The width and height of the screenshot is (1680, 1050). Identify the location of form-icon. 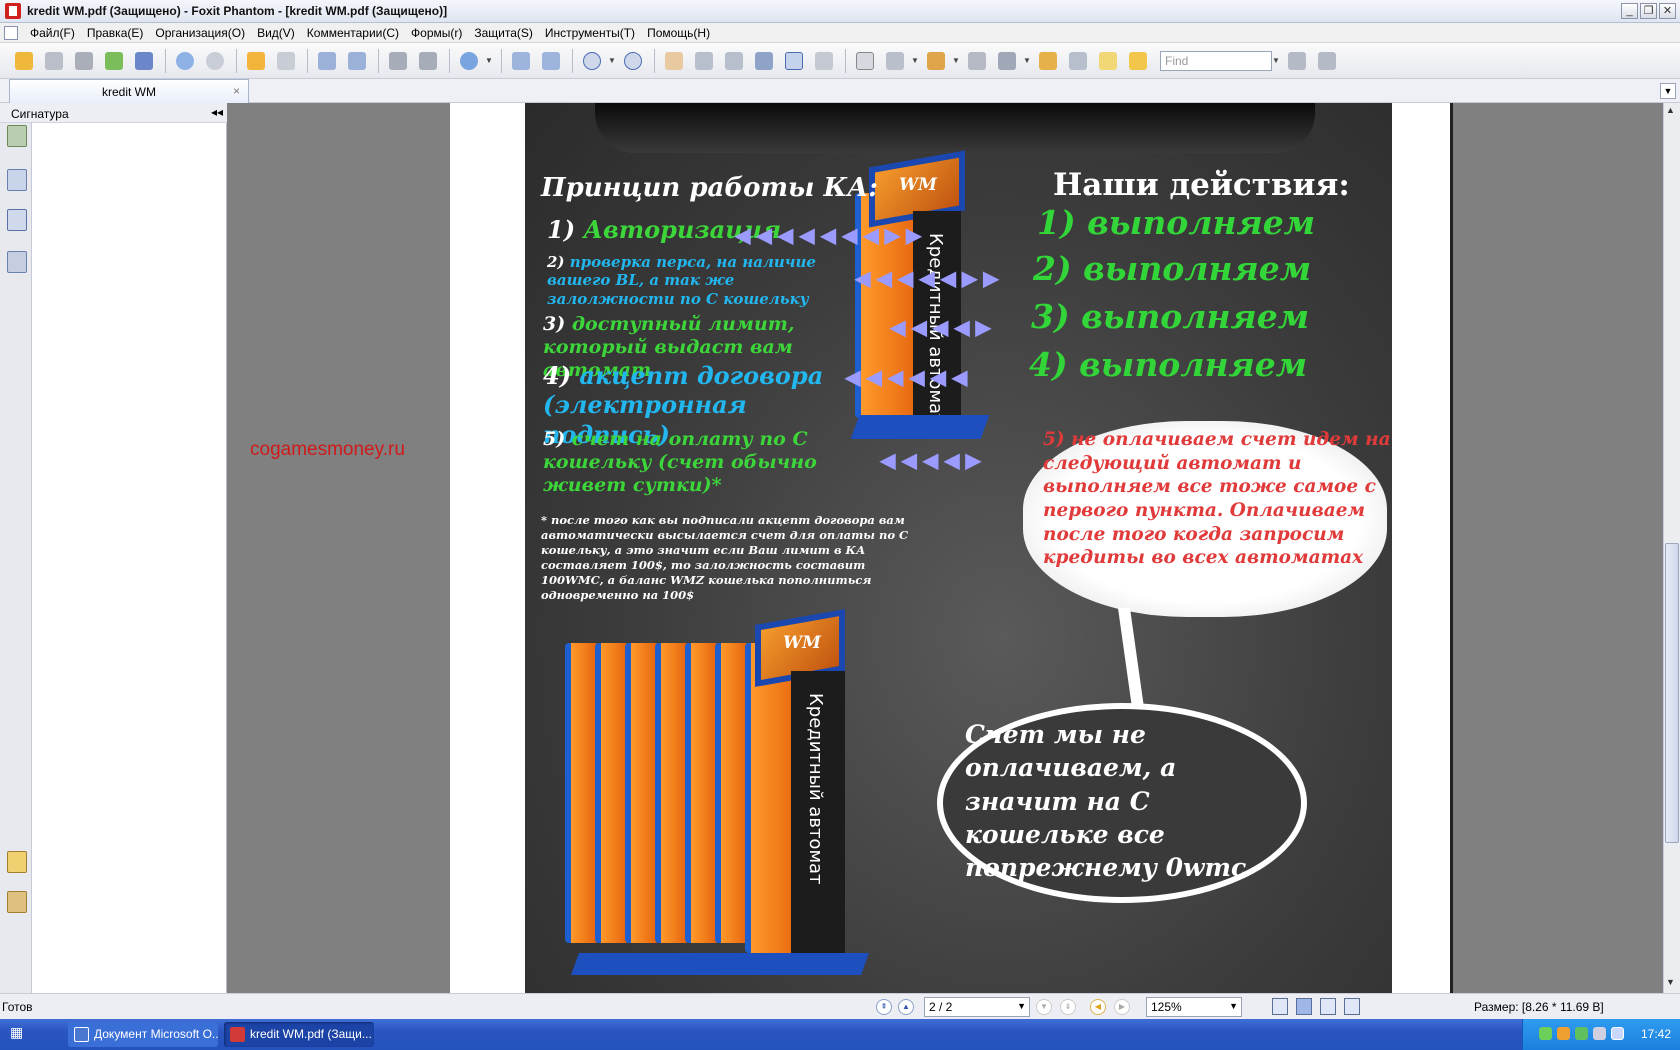
(1078, 61).